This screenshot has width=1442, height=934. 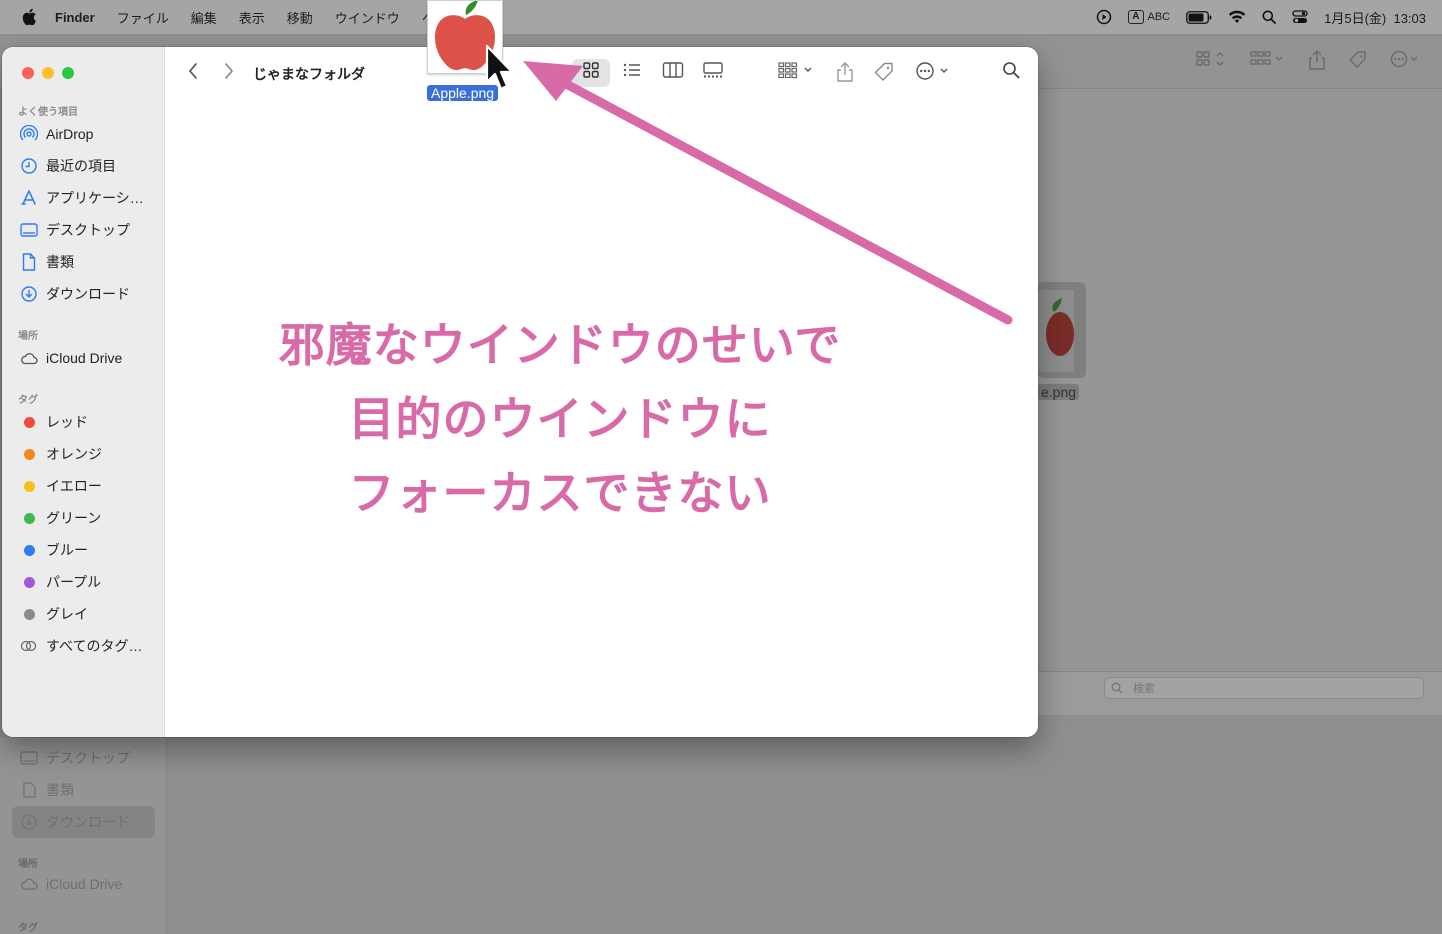 I want to click on list-icon, so click(x=631, y=70).